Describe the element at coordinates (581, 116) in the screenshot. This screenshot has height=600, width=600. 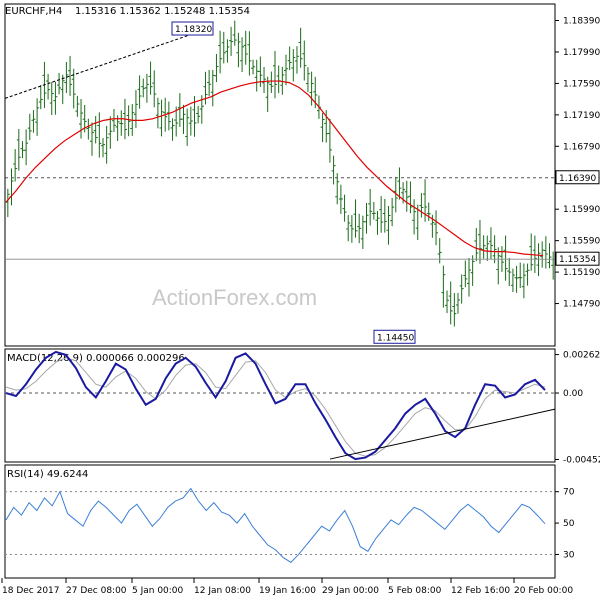
I see `price-tick-label: 1.17190` at that location.